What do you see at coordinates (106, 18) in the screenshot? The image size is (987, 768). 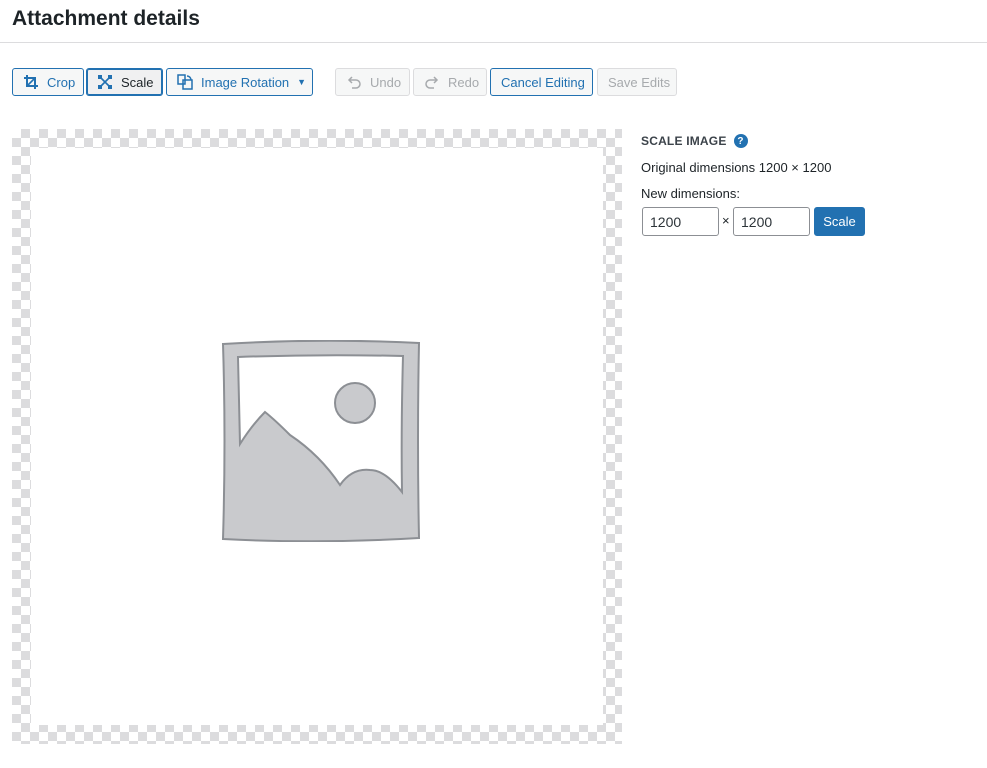 I see `page-title: Attachment details` at bounding box center [106, 18].